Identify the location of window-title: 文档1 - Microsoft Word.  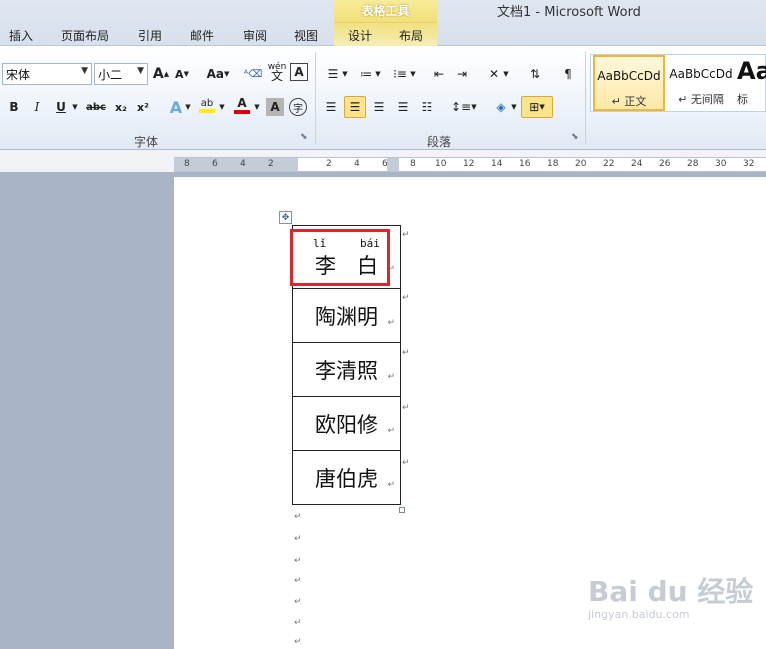
(569, 12).